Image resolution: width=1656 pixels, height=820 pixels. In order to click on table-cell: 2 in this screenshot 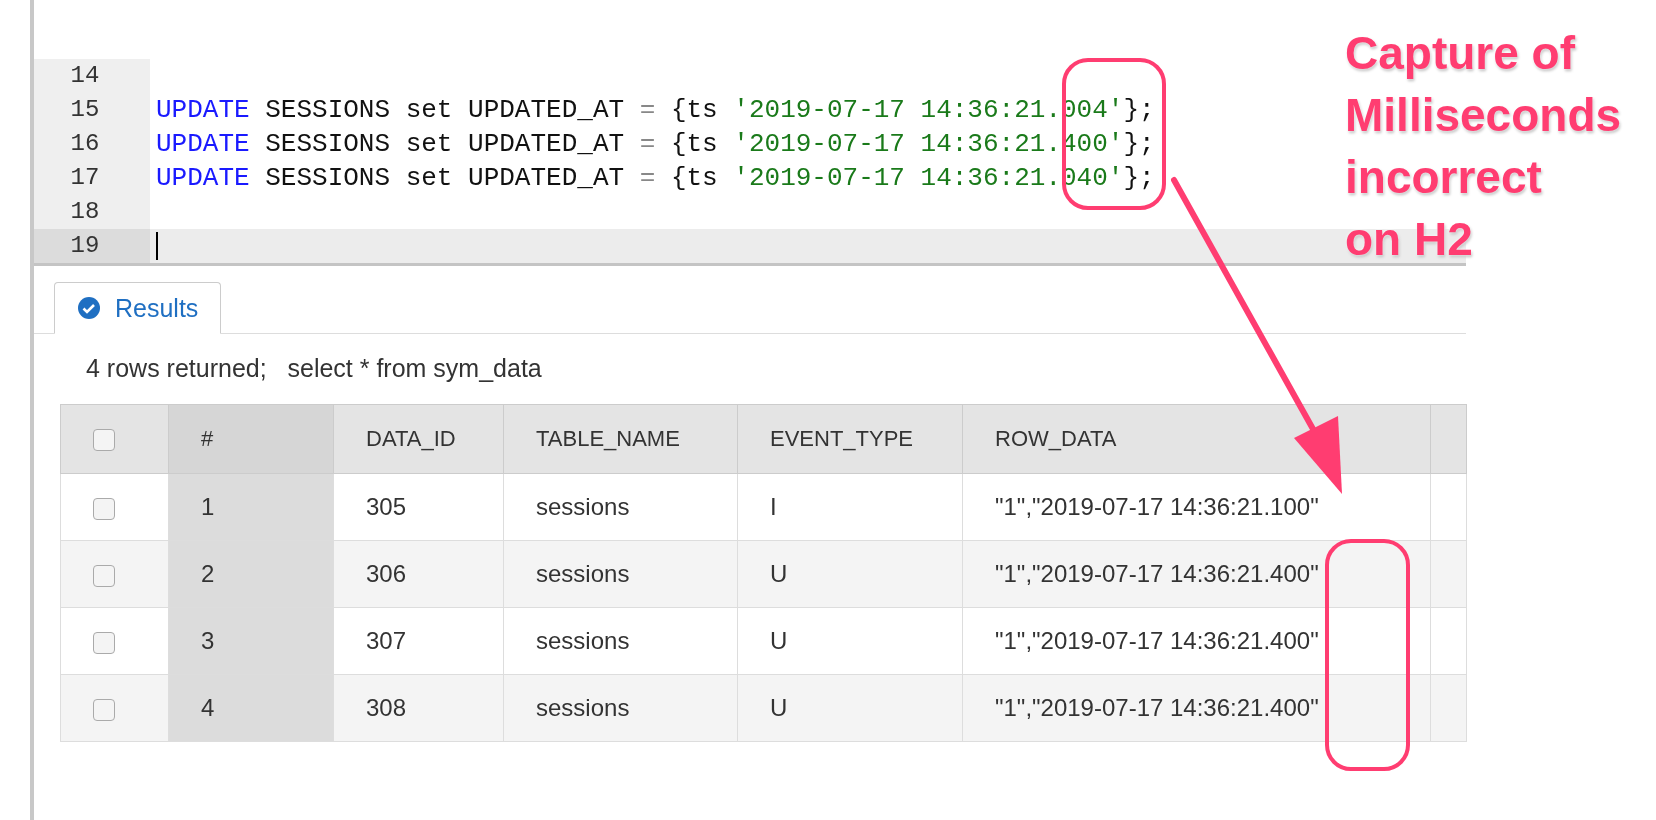, I will do `click(251, 574)`.